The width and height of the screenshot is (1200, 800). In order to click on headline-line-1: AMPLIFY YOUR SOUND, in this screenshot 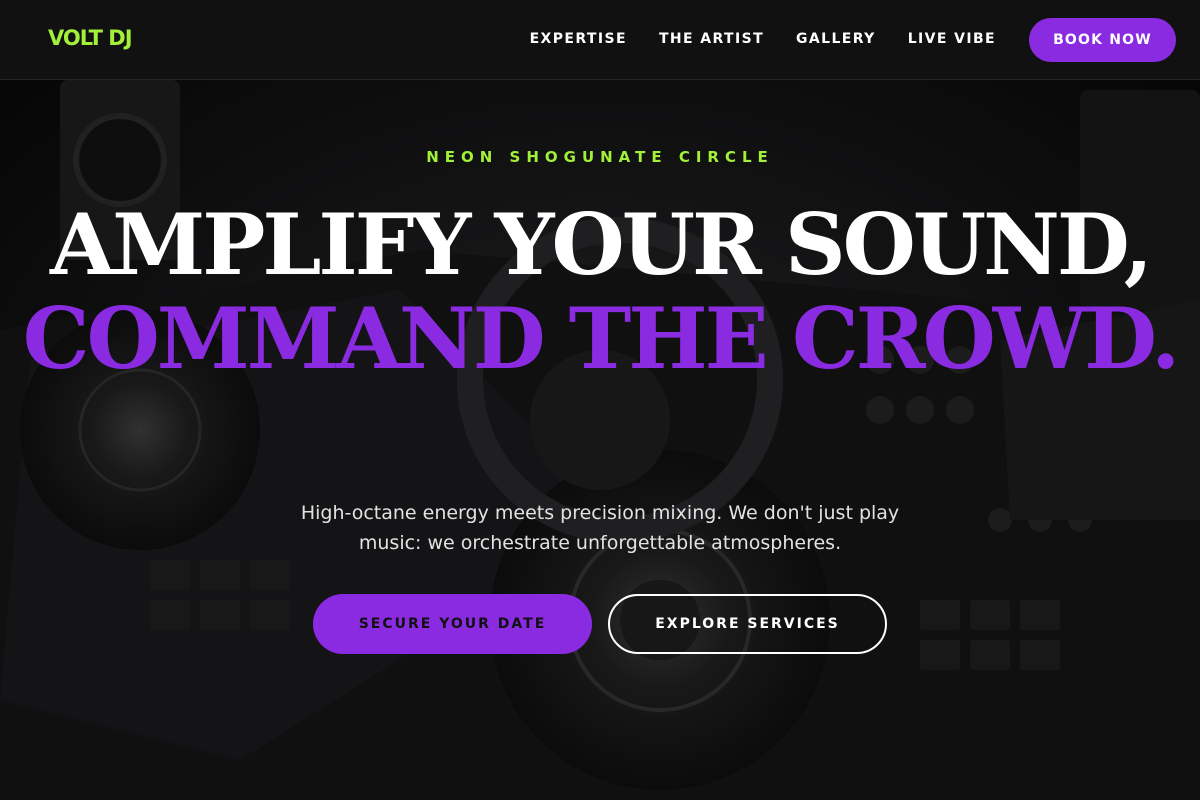, I will do `click(601, 244)`.